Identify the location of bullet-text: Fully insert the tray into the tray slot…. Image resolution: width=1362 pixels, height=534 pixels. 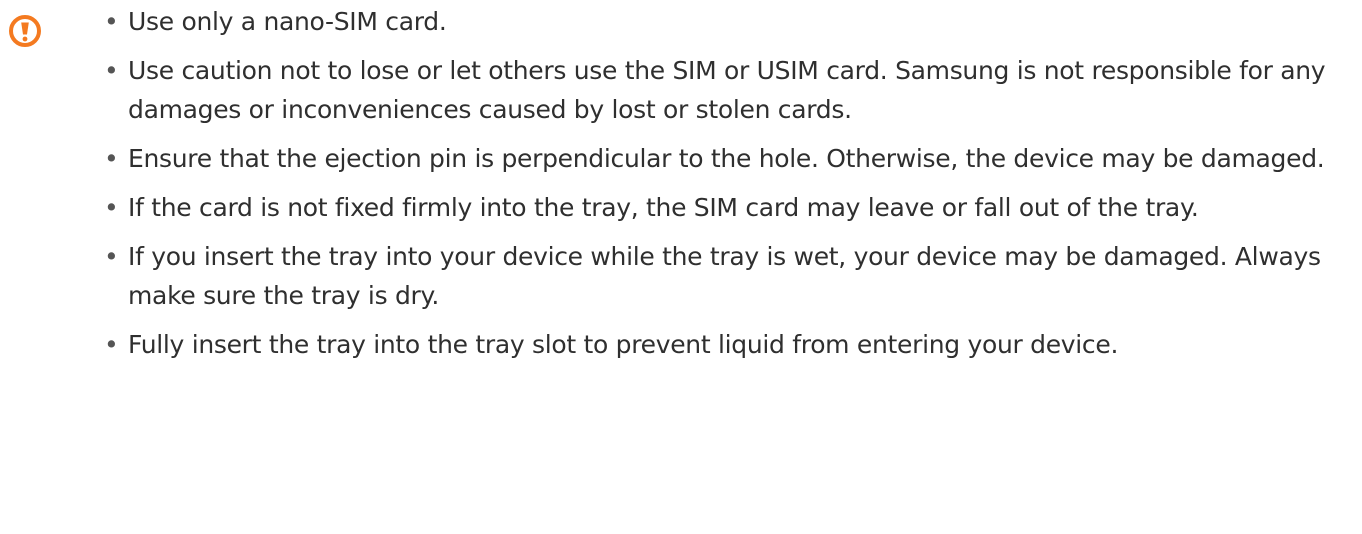
(623, 344).